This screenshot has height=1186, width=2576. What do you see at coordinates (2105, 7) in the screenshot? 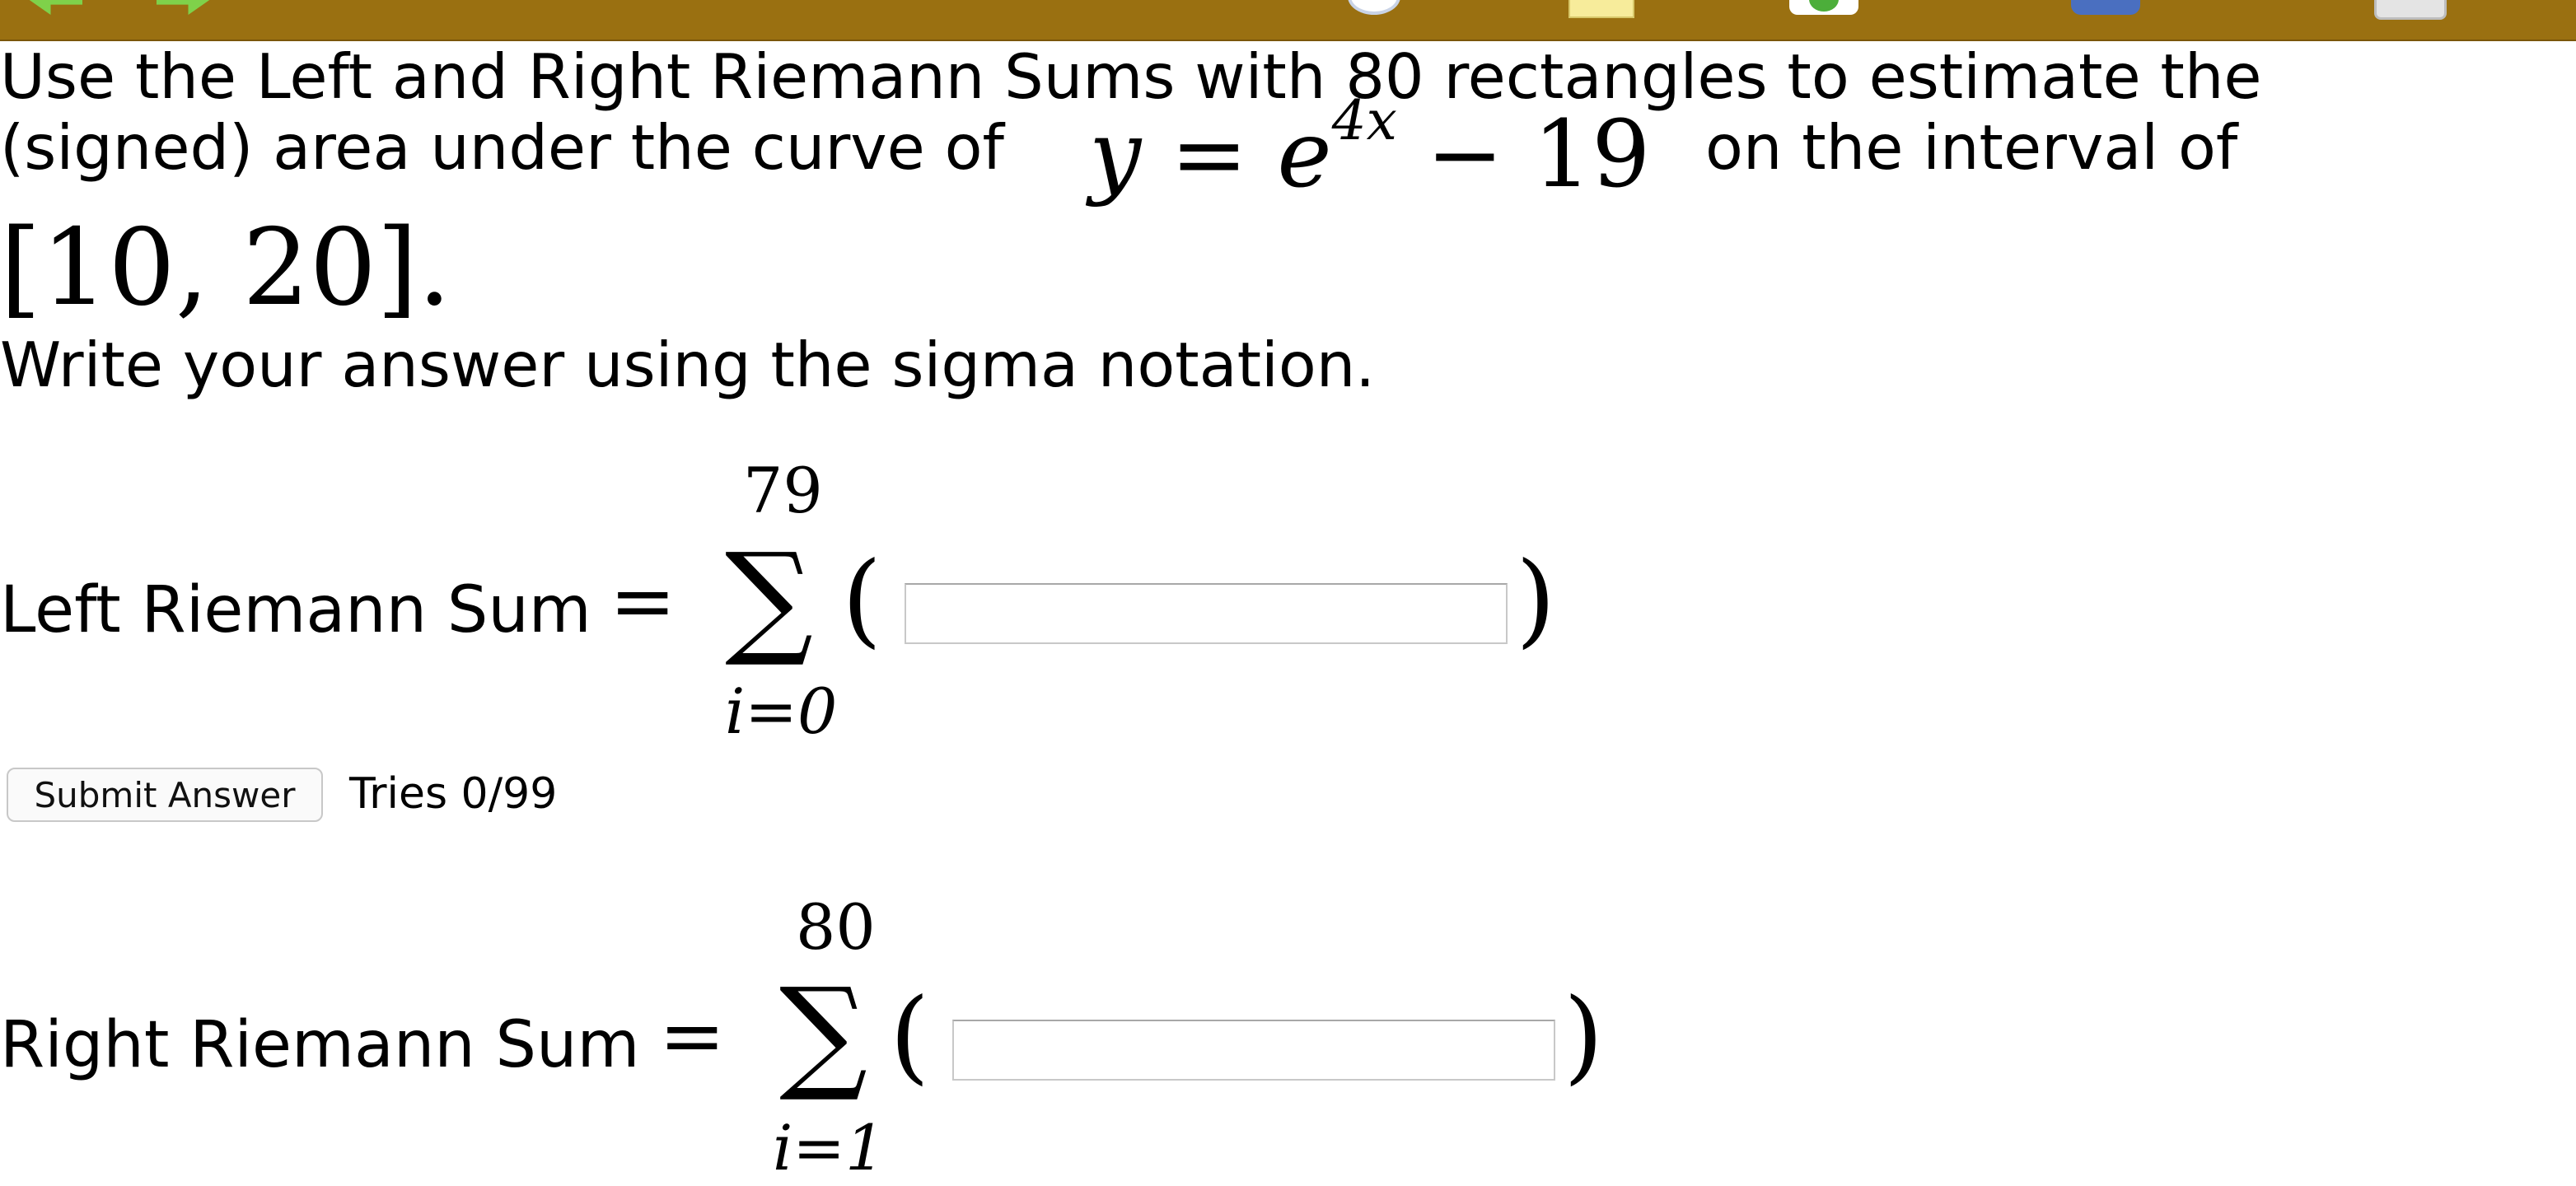
I see `blue-tool-icon` at bounding box center [2105, 7].